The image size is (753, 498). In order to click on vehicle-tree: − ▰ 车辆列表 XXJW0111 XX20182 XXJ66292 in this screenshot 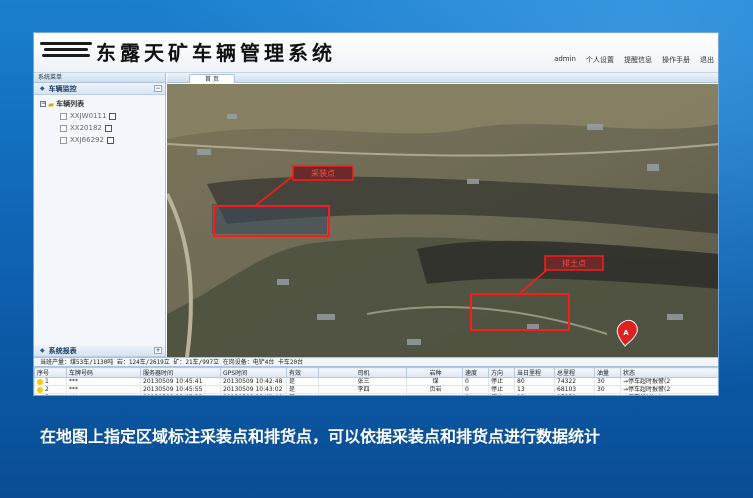, I will do `click(99, 120)`.